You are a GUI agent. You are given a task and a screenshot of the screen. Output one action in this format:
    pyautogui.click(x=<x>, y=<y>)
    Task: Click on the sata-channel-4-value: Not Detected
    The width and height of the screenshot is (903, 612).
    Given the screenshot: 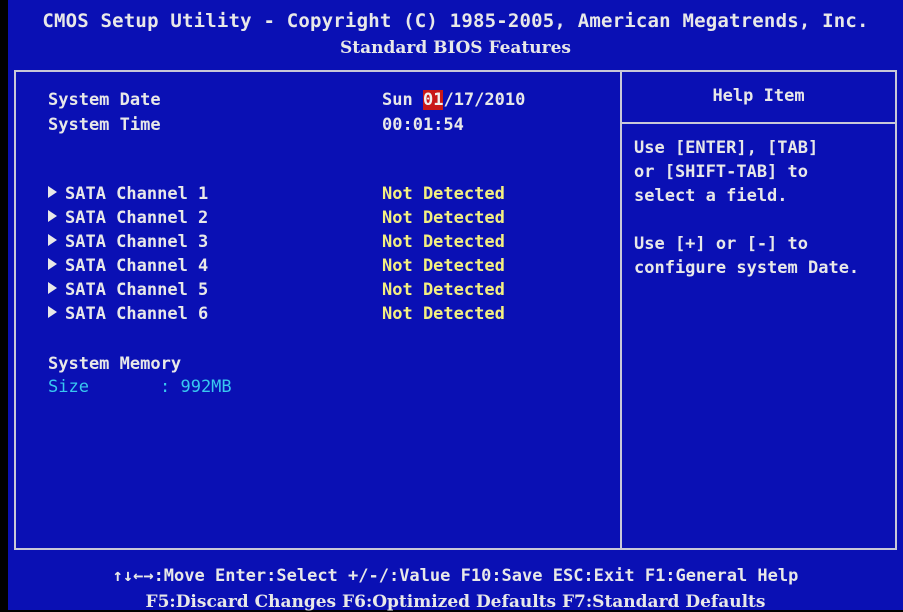 What is the action you would take?
    pyautogui.click(x=443, y=266)
    